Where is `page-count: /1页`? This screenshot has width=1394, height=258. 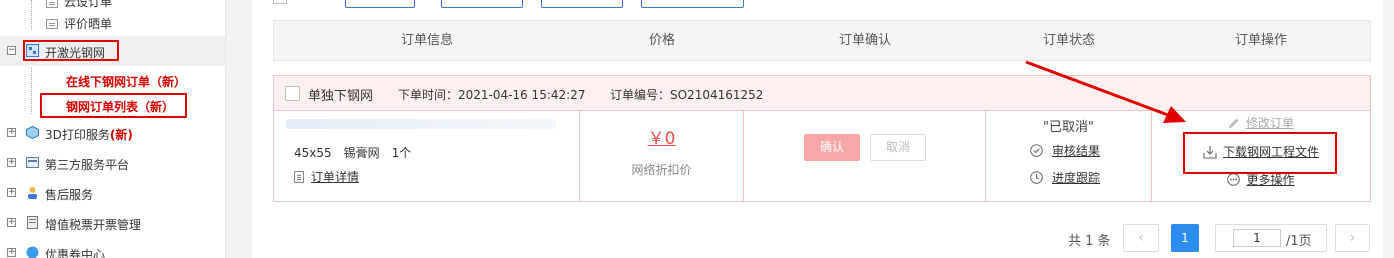 page-count: /1页 is located at coordinates (1299, 241).